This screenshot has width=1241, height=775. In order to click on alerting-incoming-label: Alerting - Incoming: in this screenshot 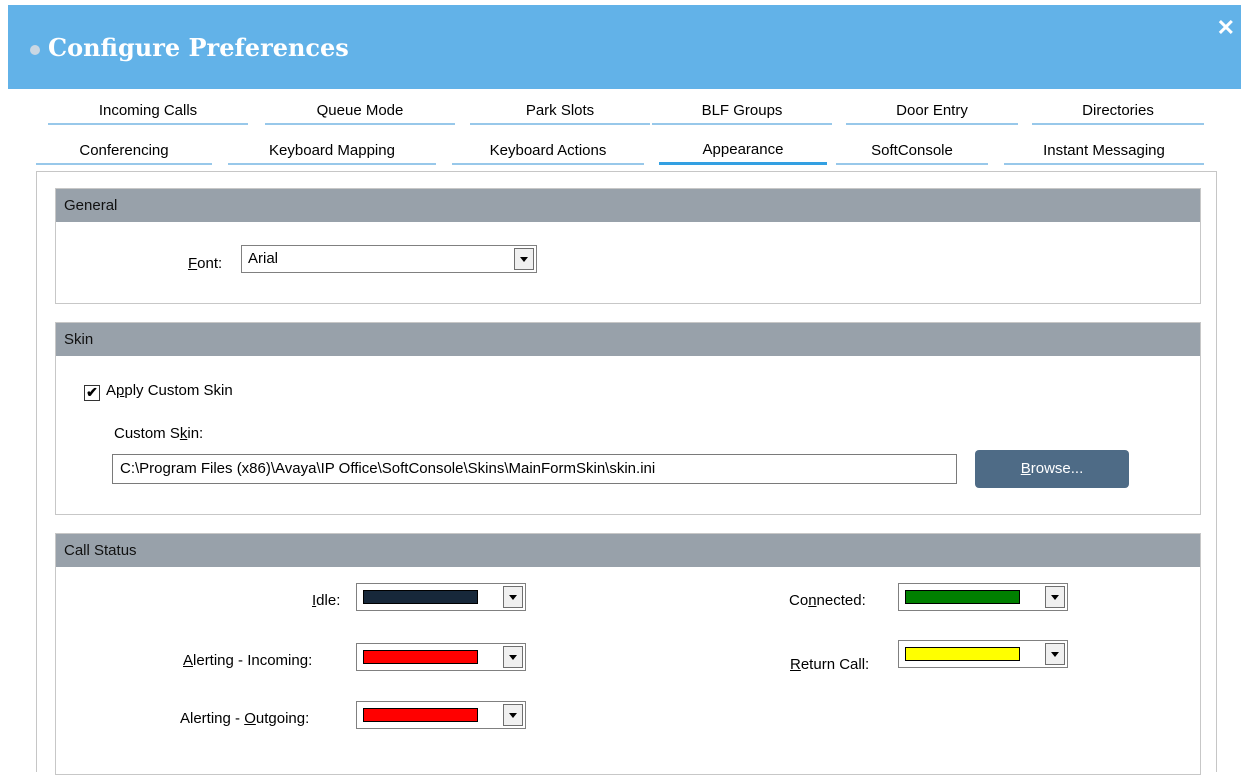, I will do `click(248, 660)`.